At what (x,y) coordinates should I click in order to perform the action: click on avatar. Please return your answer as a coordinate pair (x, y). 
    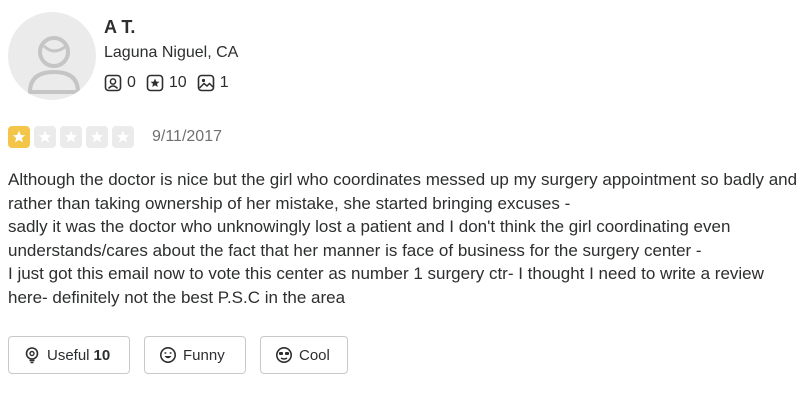
    Looking at the image, I should click on (52, 56).